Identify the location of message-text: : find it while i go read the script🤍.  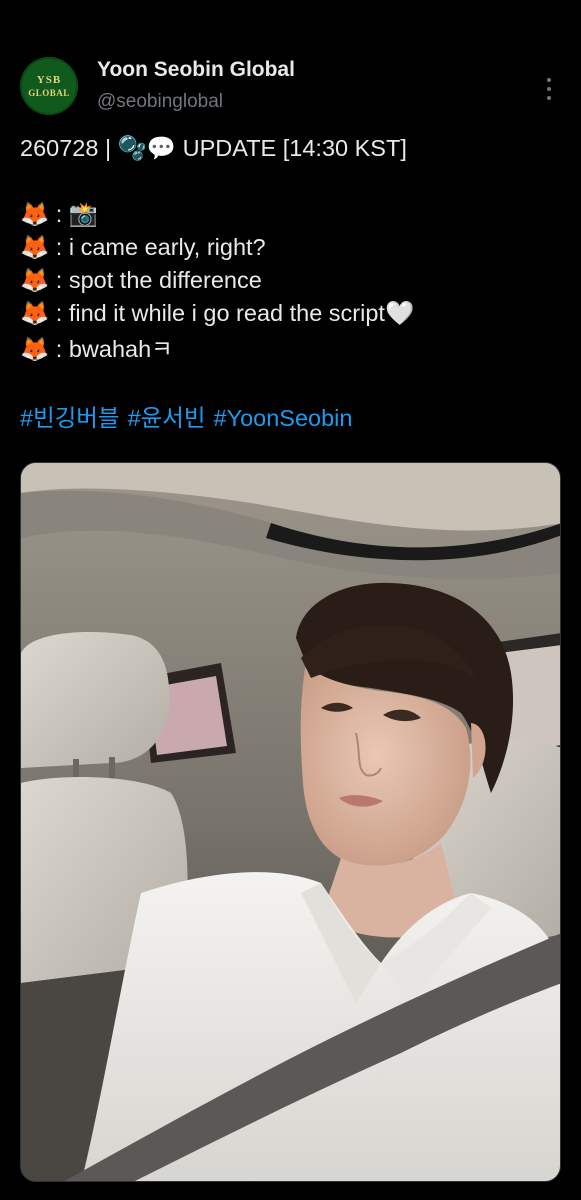
(232, 313).